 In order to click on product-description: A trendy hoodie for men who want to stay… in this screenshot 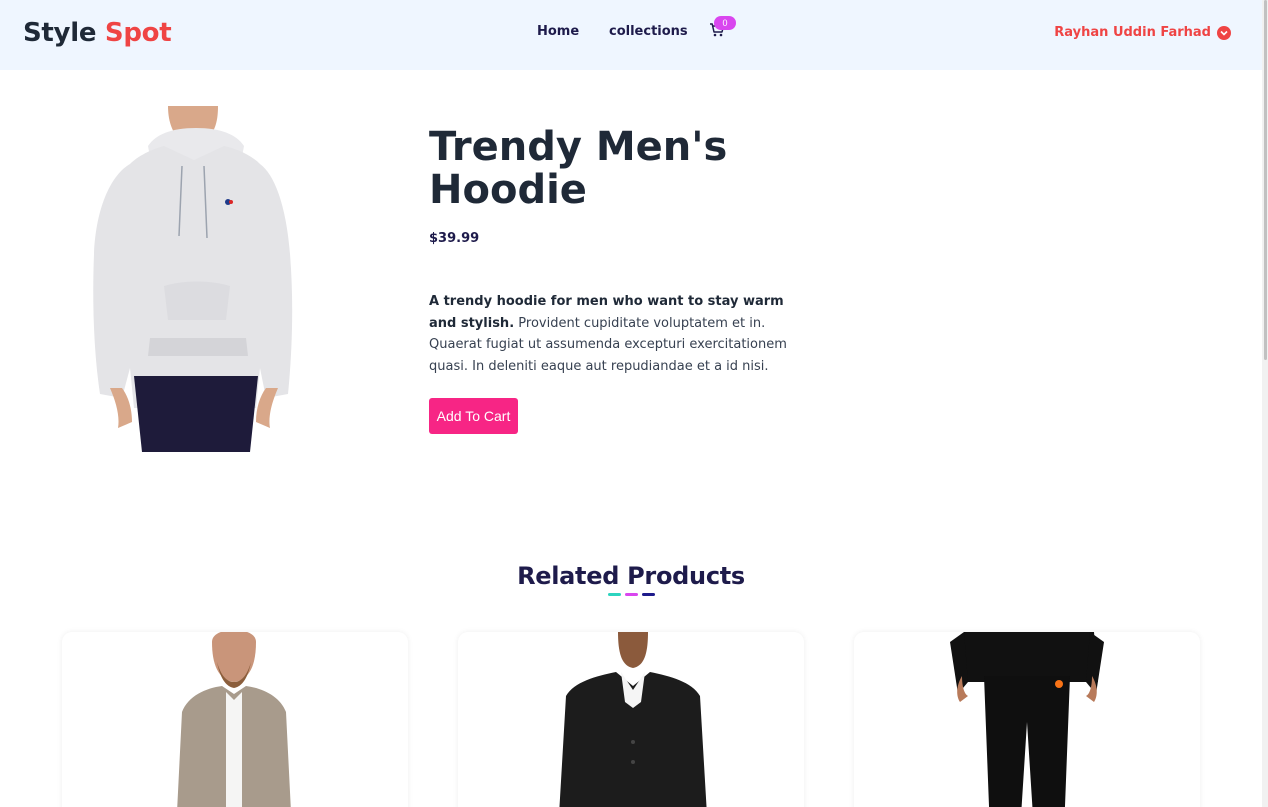, I will do `click(616, 334)`.